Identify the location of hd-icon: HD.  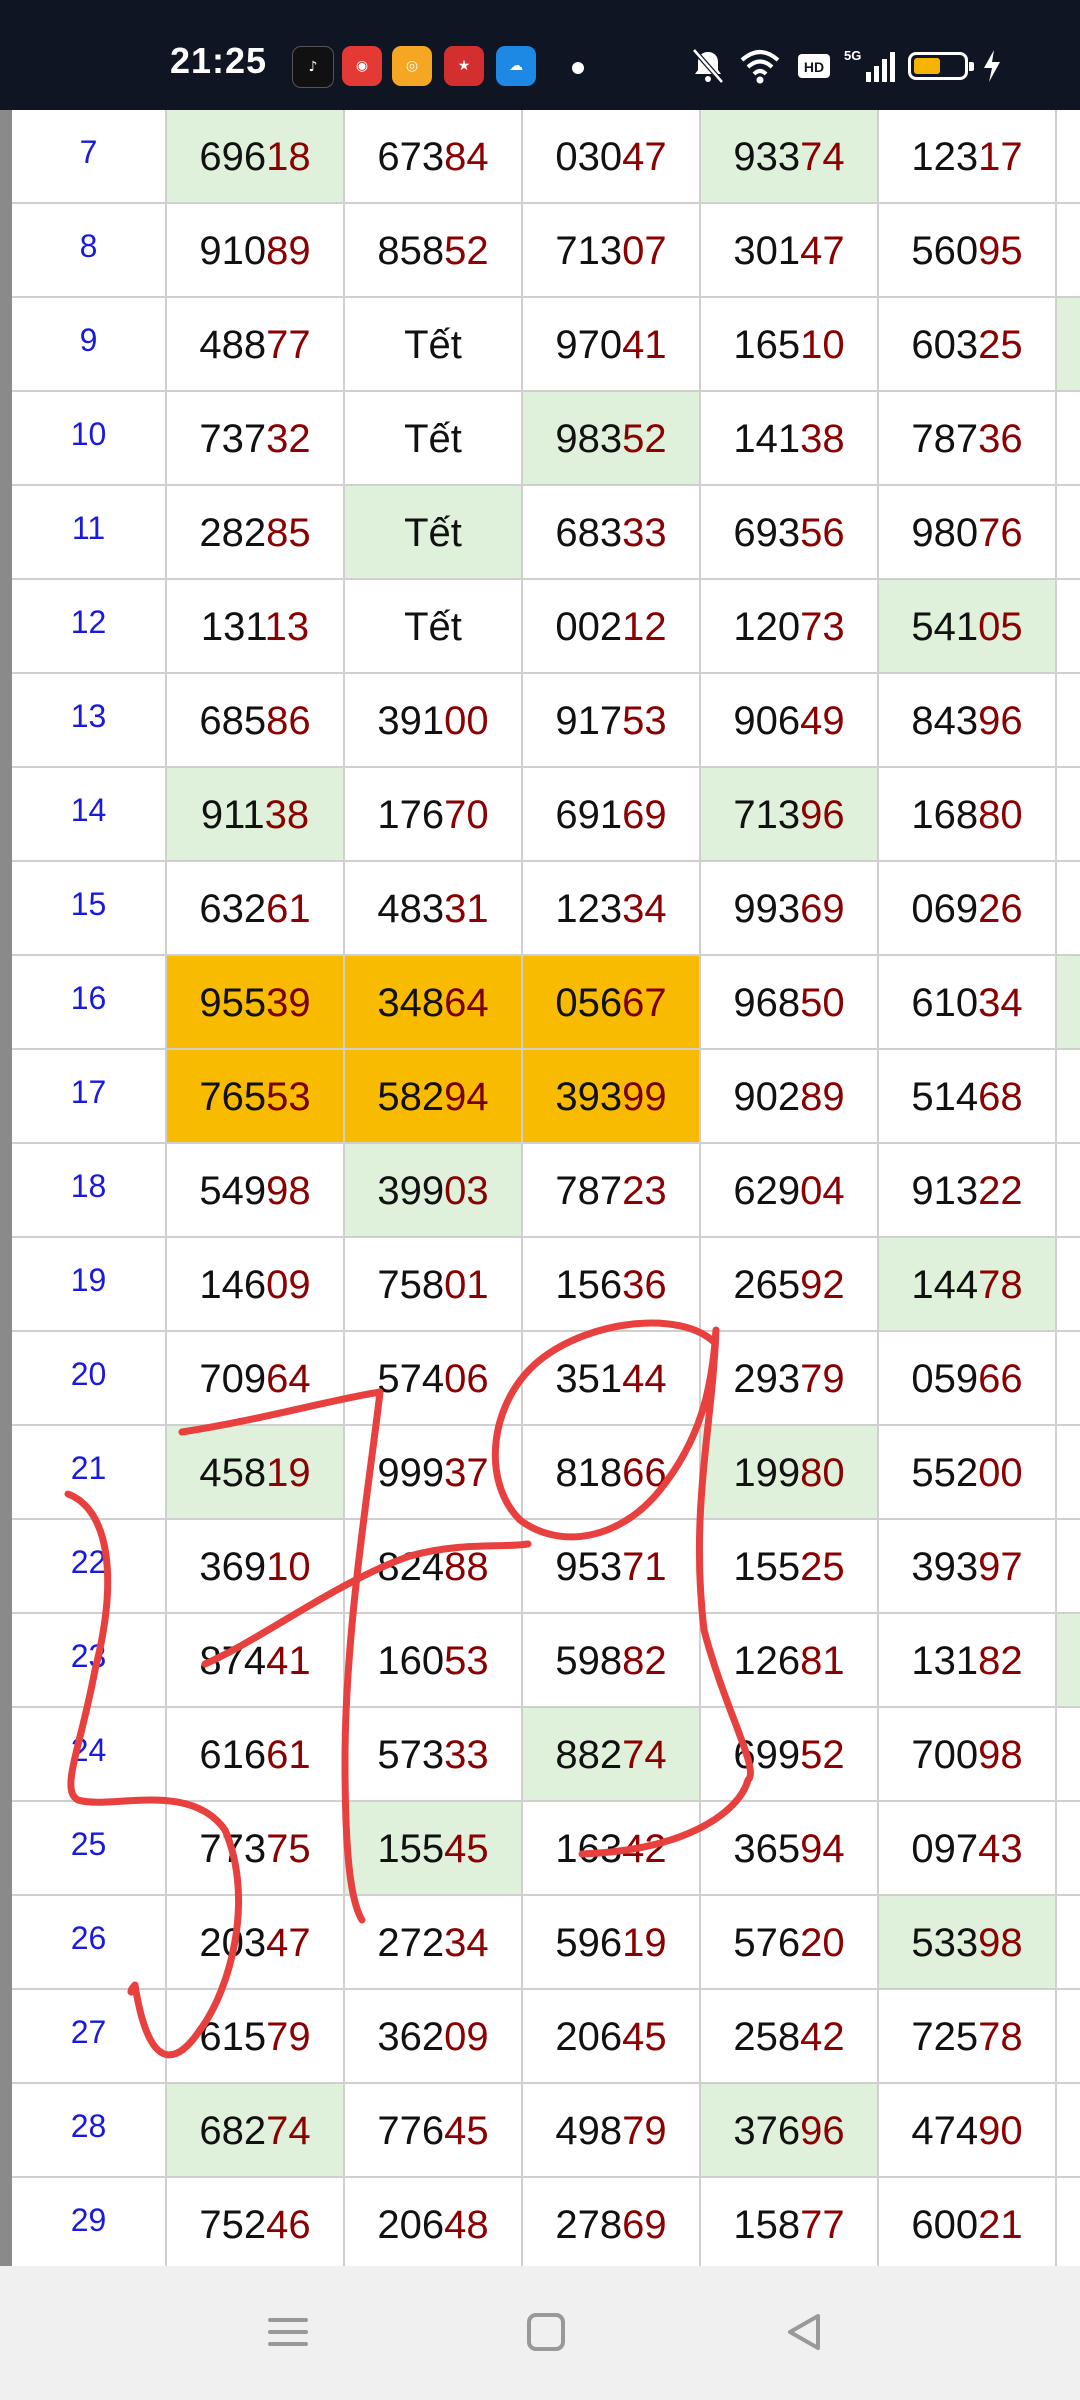
(814, 66).